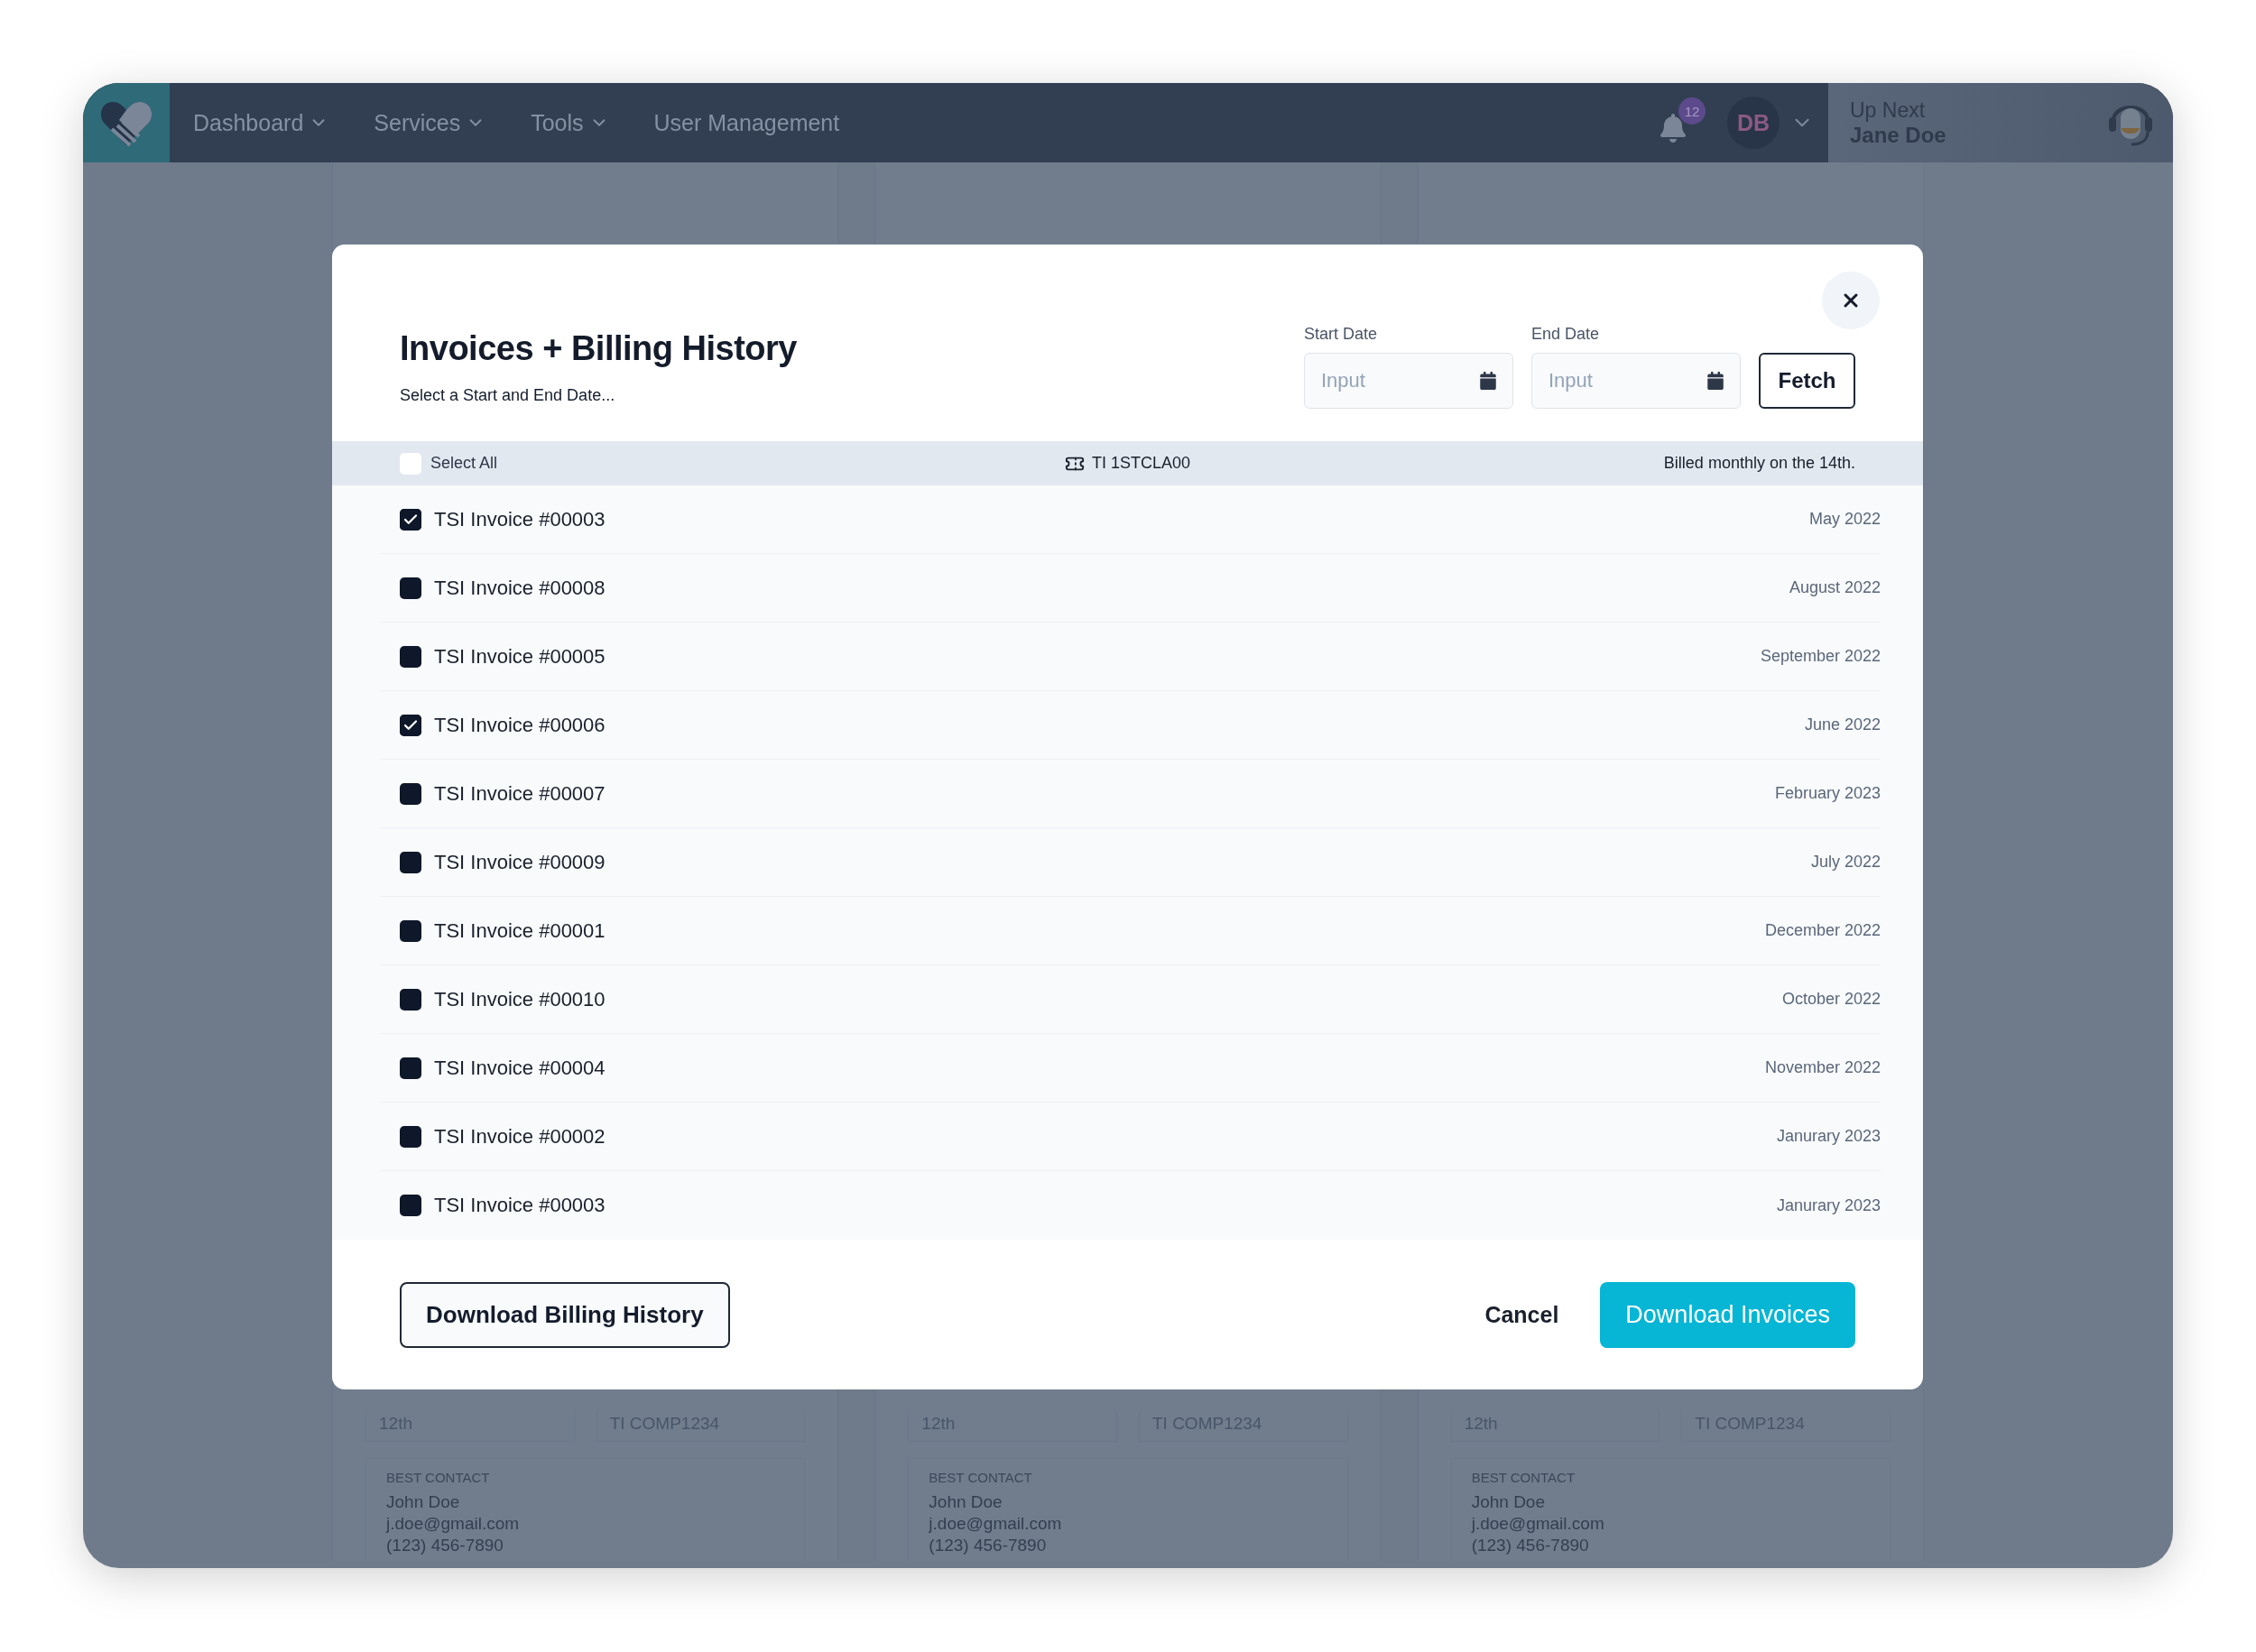  What do you see at coordinates (520, 725) in the screenshot?
I see `invoice-name: TSI Invoice #00006` at bounding box center [520, 725].